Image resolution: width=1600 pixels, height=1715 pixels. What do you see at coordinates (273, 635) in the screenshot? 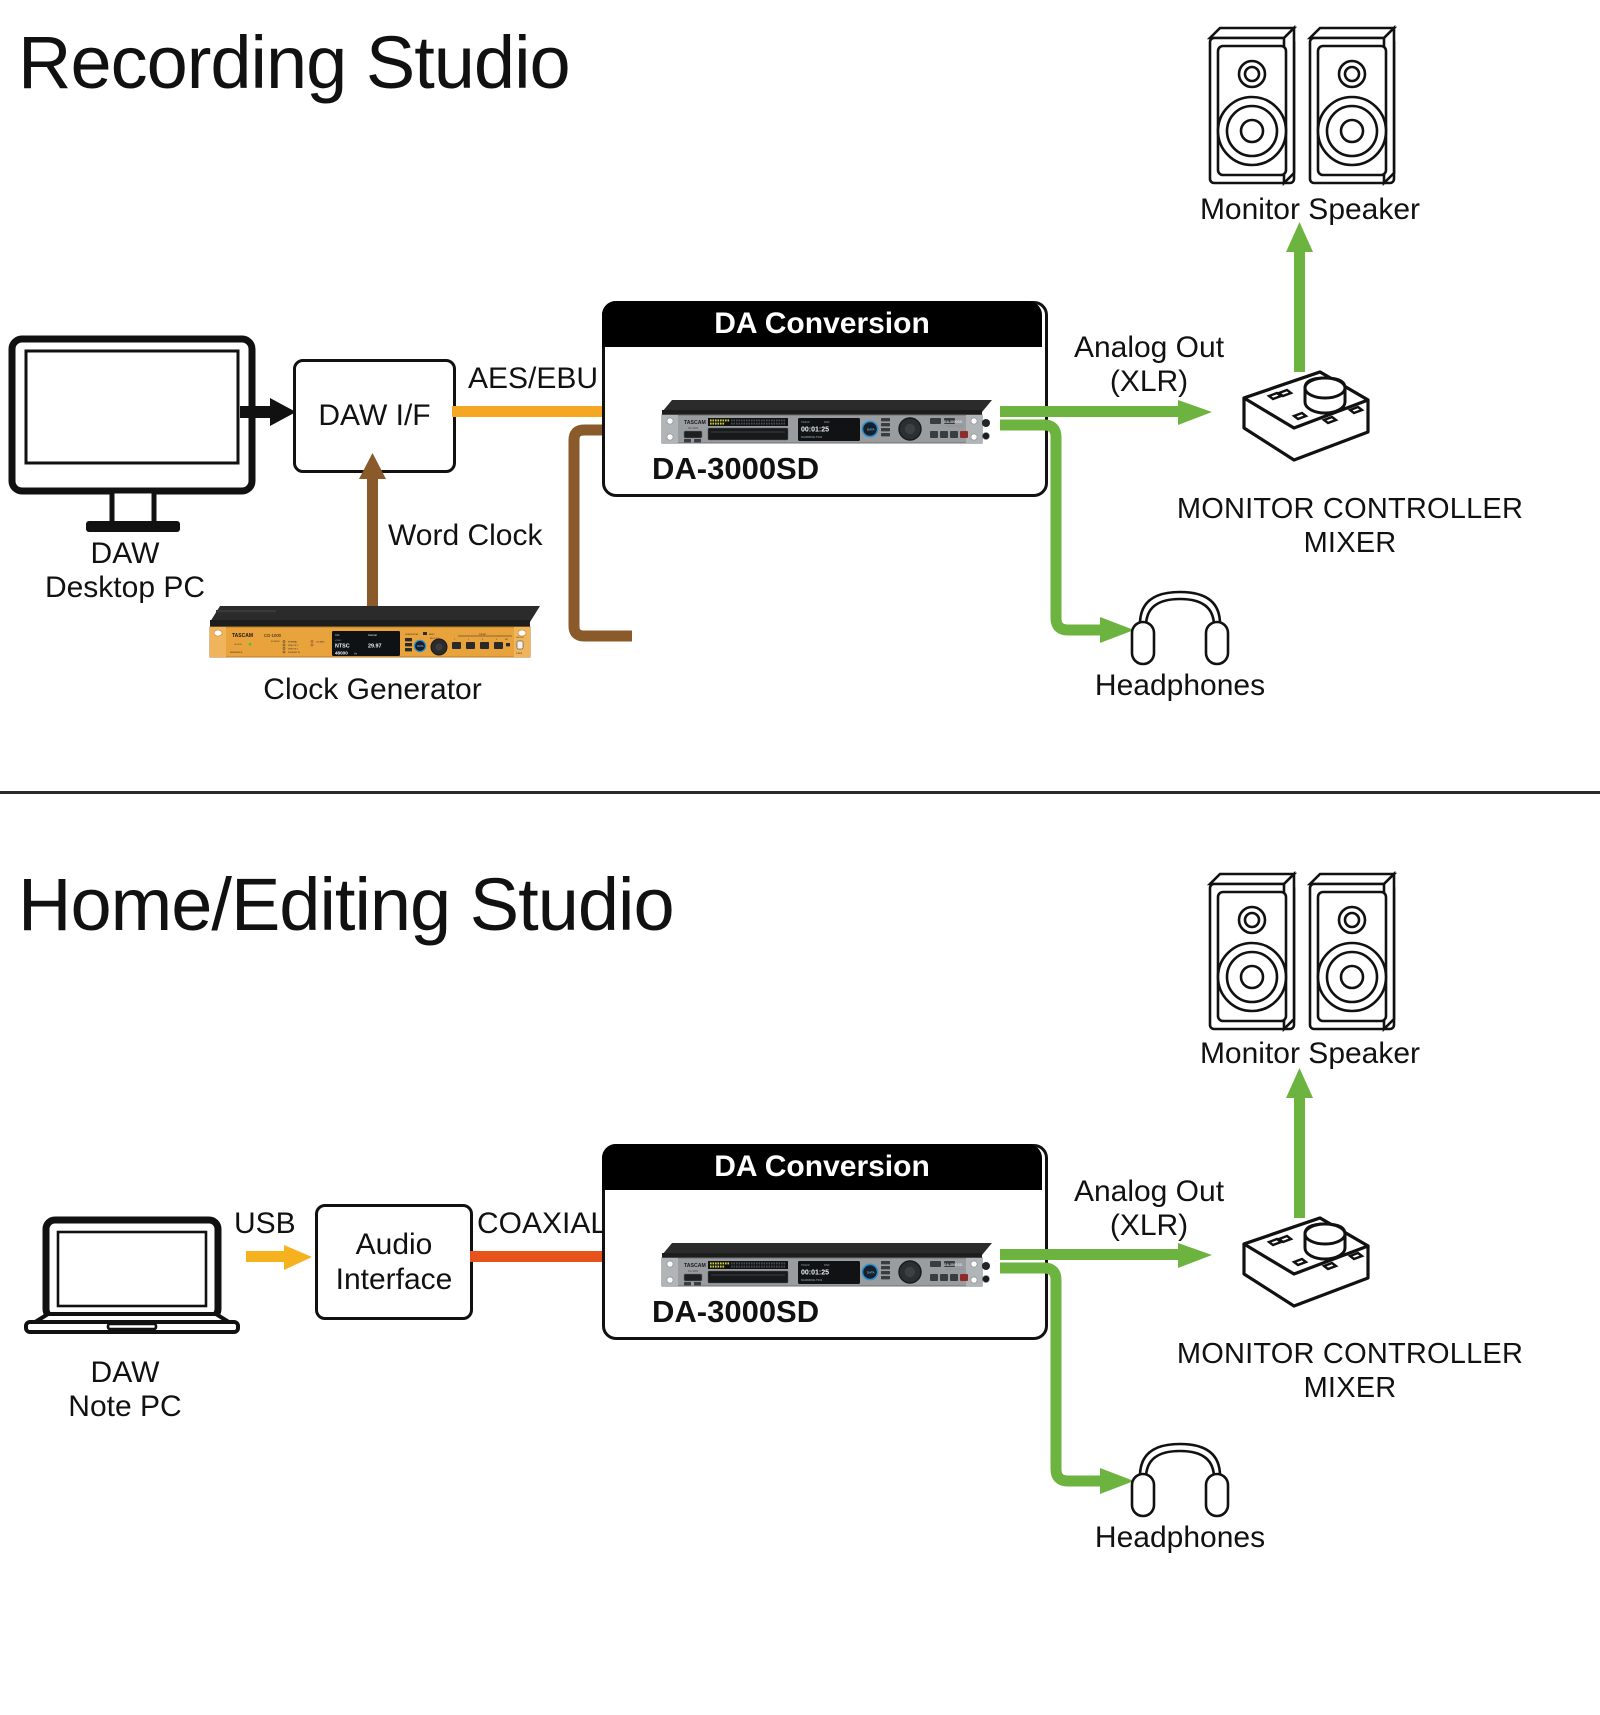
I see `svg-text: CG-1000` at bounding box center [273, 635].